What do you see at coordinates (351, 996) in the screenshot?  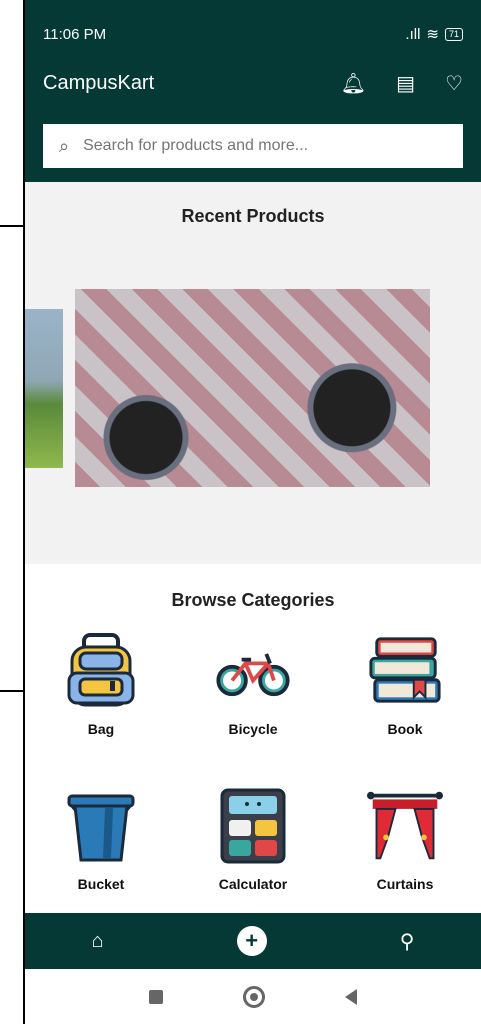 I see `back-button` at bounding box center [351, 996].